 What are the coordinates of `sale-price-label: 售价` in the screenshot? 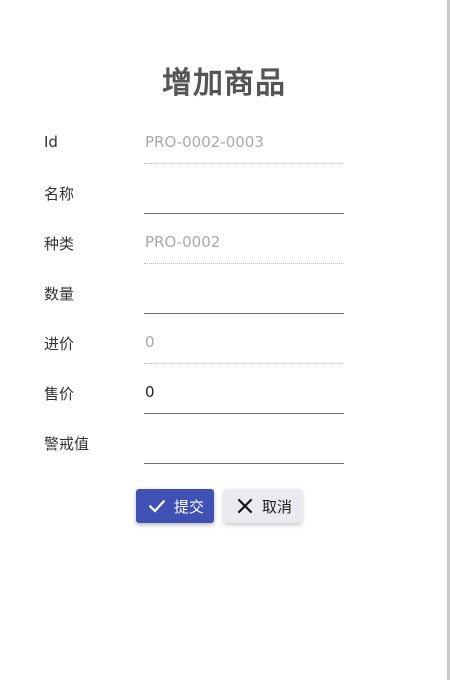 It's located at (59, 394).